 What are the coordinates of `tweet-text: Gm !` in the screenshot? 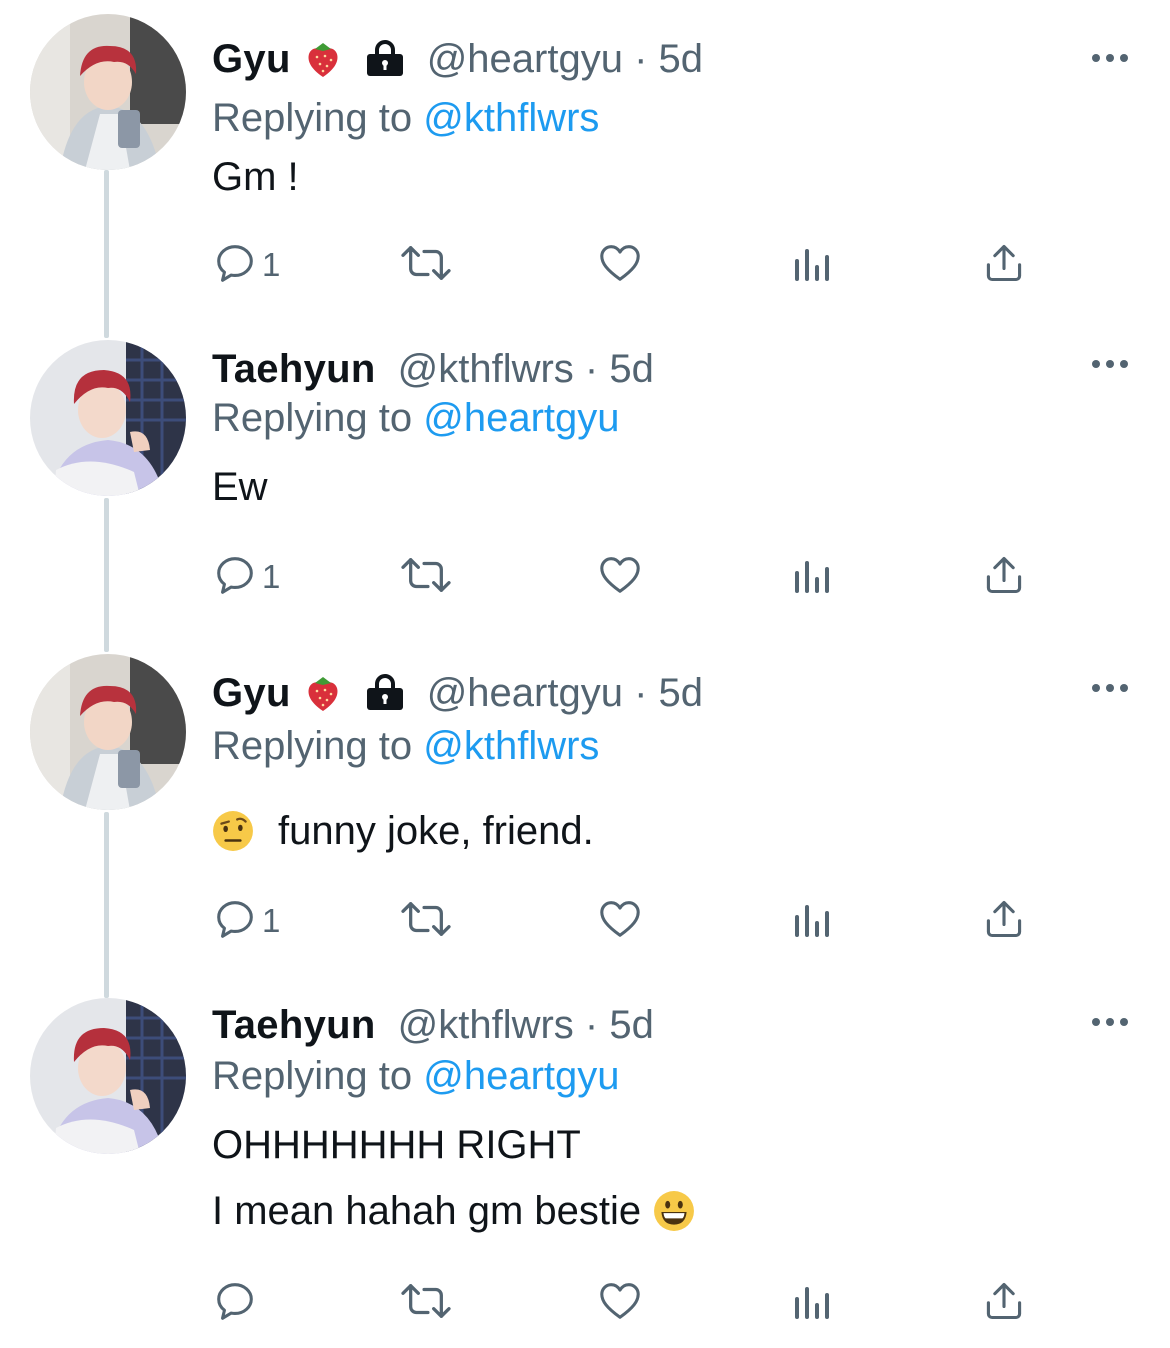 It's located at (255, 177).